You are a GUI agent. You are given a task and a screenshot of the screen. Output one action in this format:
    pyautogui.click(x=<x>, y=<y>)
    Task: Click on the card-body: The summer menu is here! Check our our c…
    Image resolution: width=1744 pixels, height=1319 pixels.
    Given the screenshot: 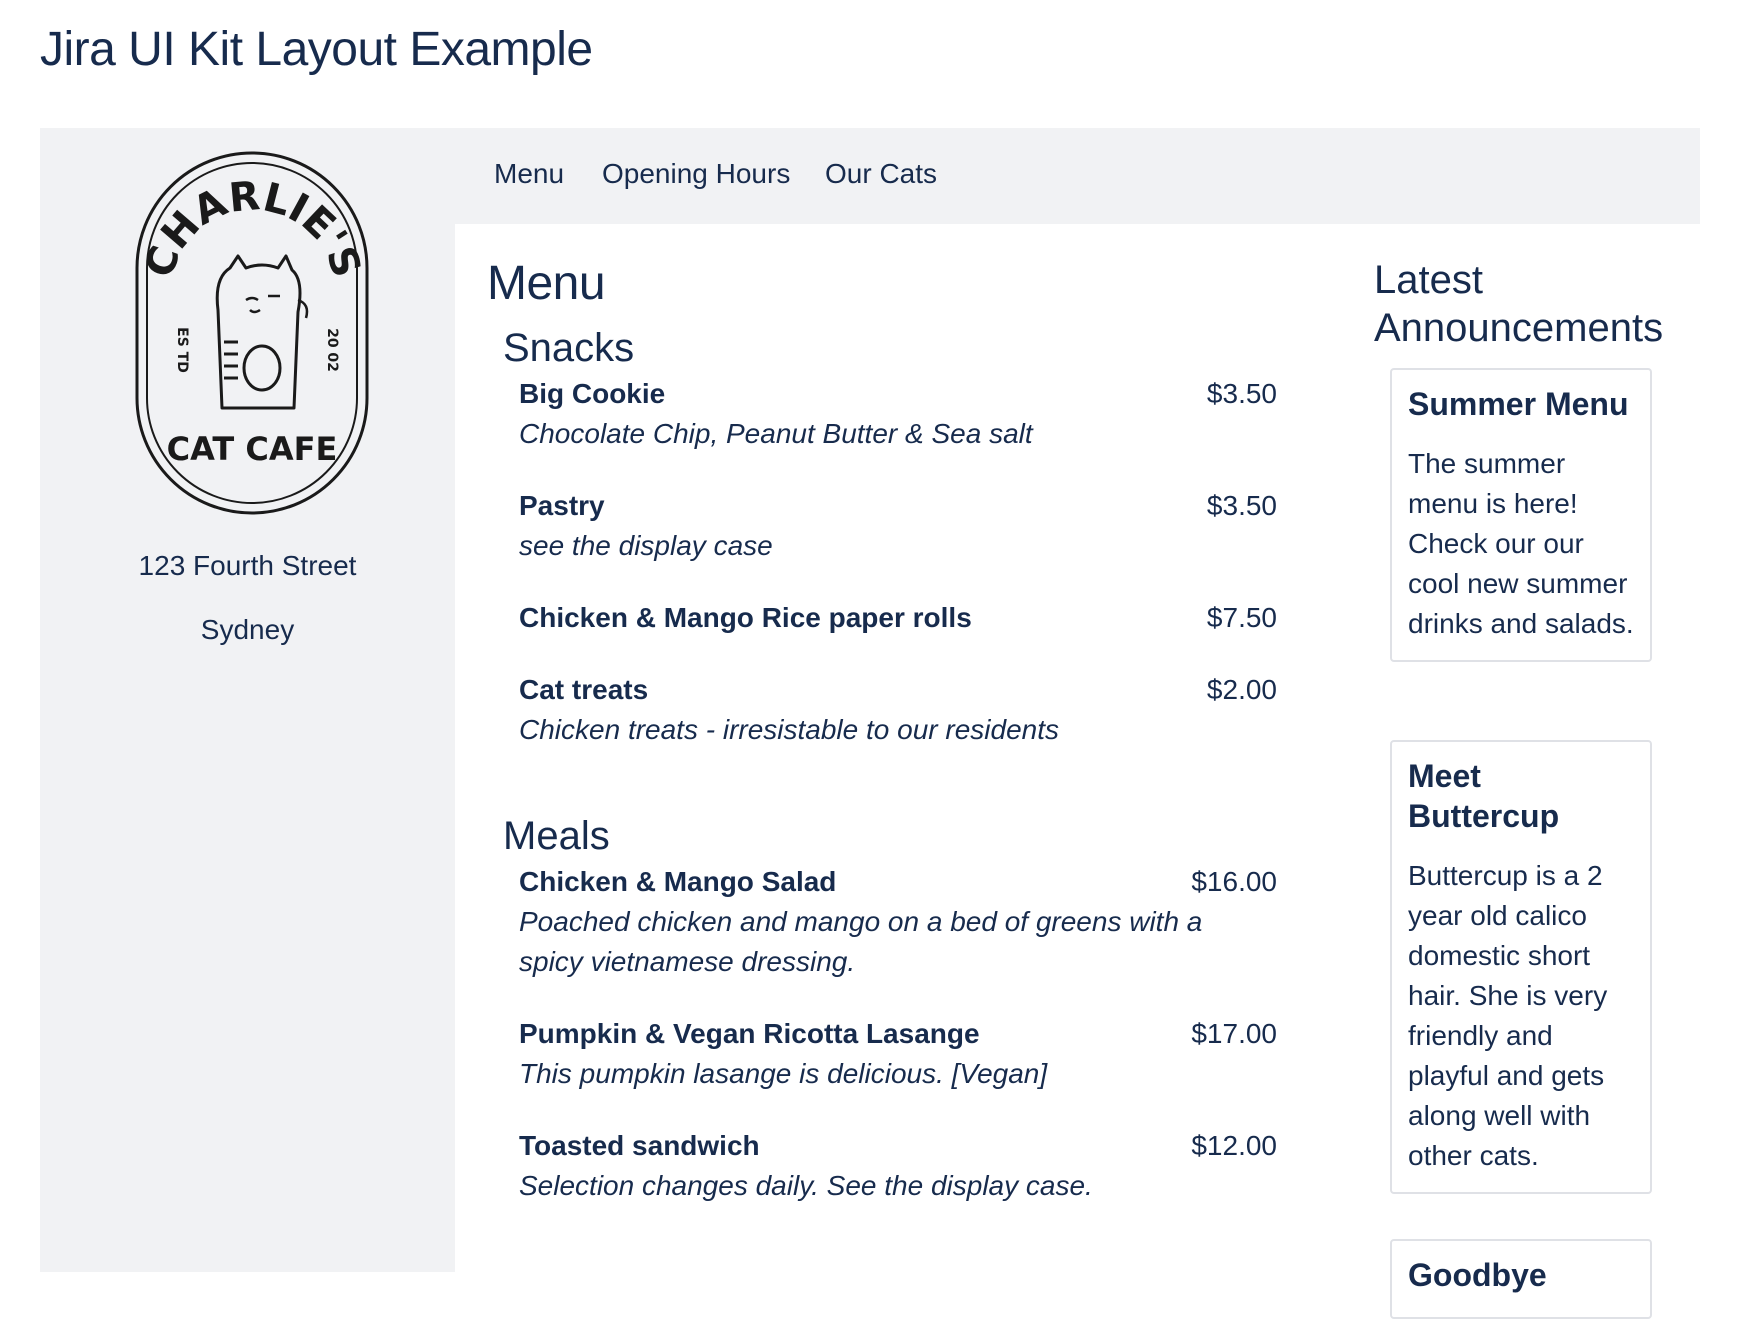 What is the action you would take?
    pyautogui.click(x=1521, y=543)
    